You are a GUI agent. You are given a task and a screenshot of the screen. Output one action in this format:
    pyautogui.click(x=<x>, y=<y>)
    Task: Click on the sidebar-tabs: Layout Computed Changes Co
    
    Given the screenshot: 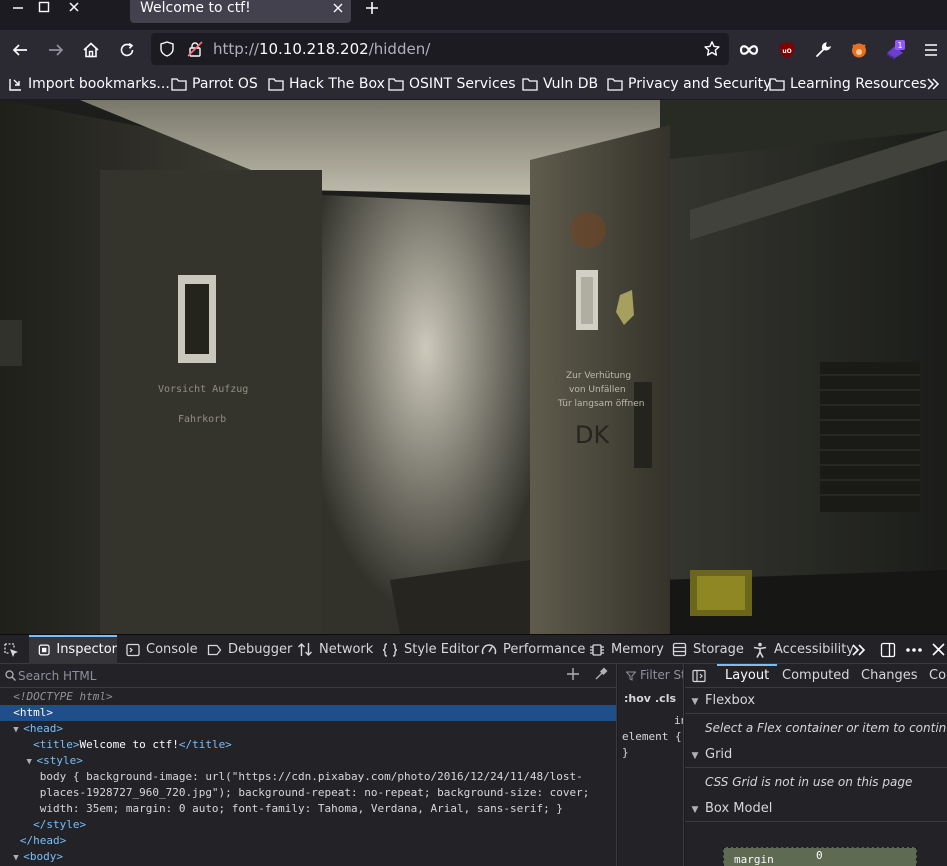 What is the action you would take?
    pyautogui.click(x=816, y=676)
    